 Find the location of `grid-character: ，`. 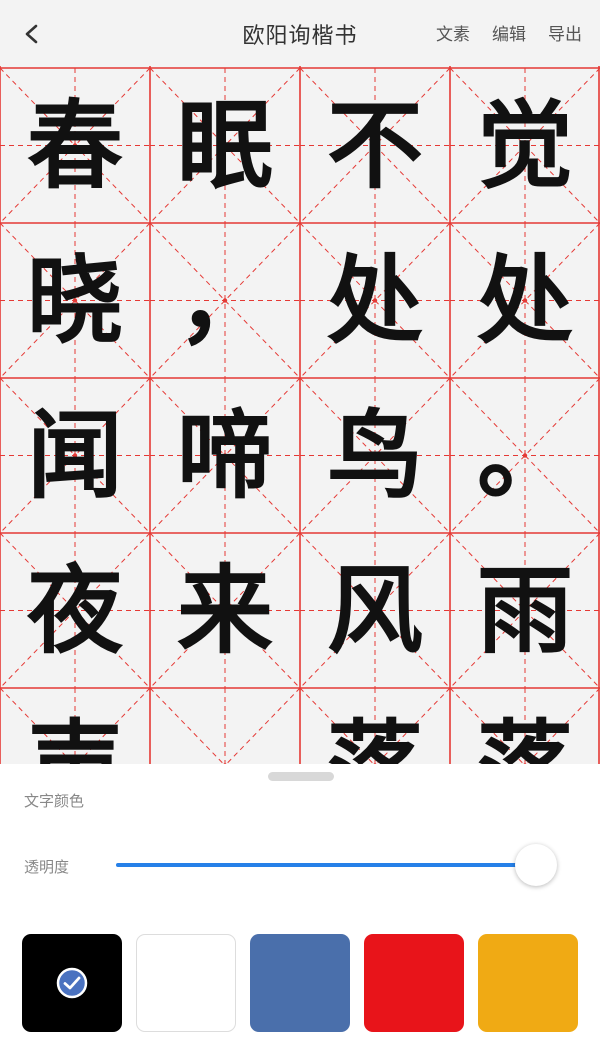

grid-character: ， is located at coordinates (225, 300).